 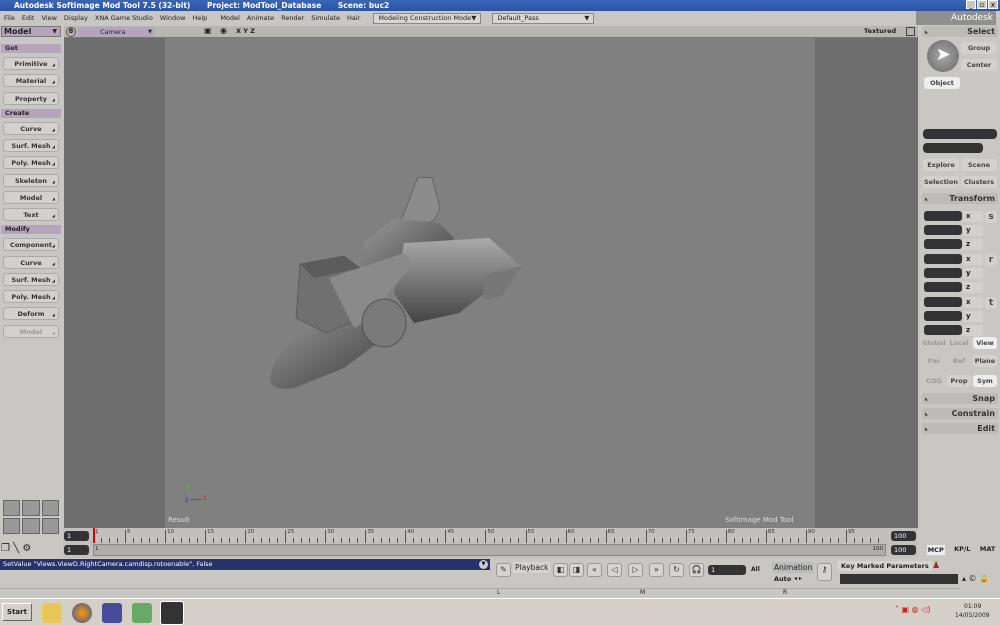 What do you see at coordinates (223, 30) in the screenshot?
I see `eye-icon: ◉` at bounding box center [223, 30].